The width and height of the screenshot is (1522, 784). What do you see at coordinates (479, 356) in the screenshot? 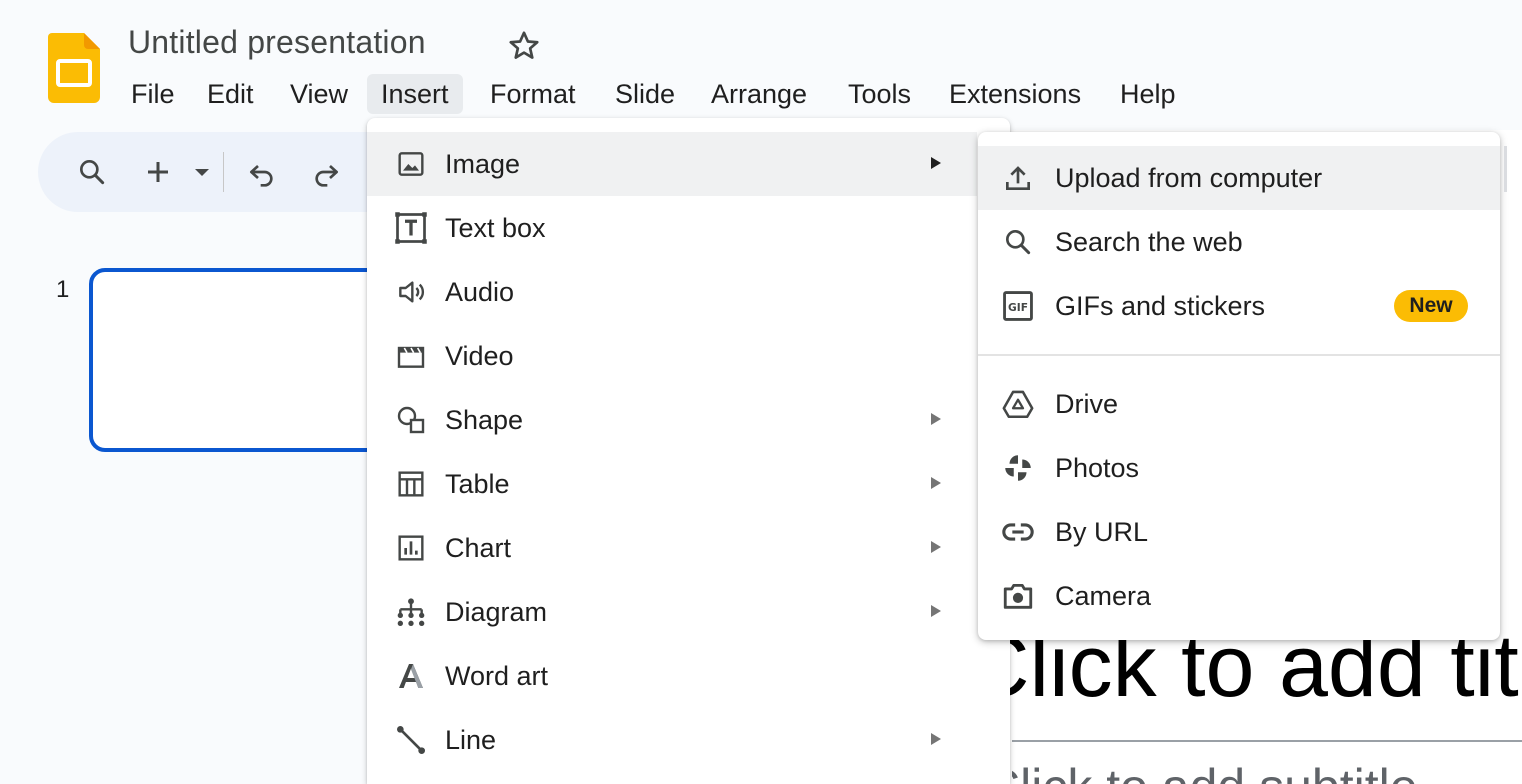
I see `insert-menu-item-label: Video` at bounding box center [479, 356].